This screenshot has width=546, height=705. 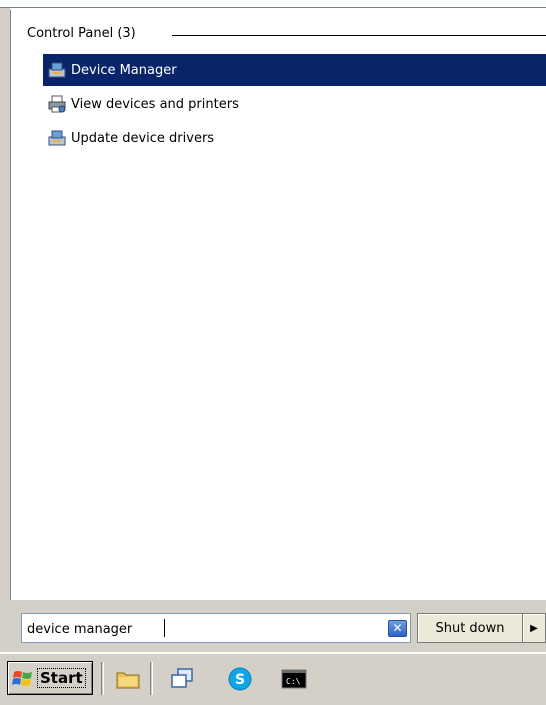 I want to click on svg-text: C:\, so click(x=293, y=681).